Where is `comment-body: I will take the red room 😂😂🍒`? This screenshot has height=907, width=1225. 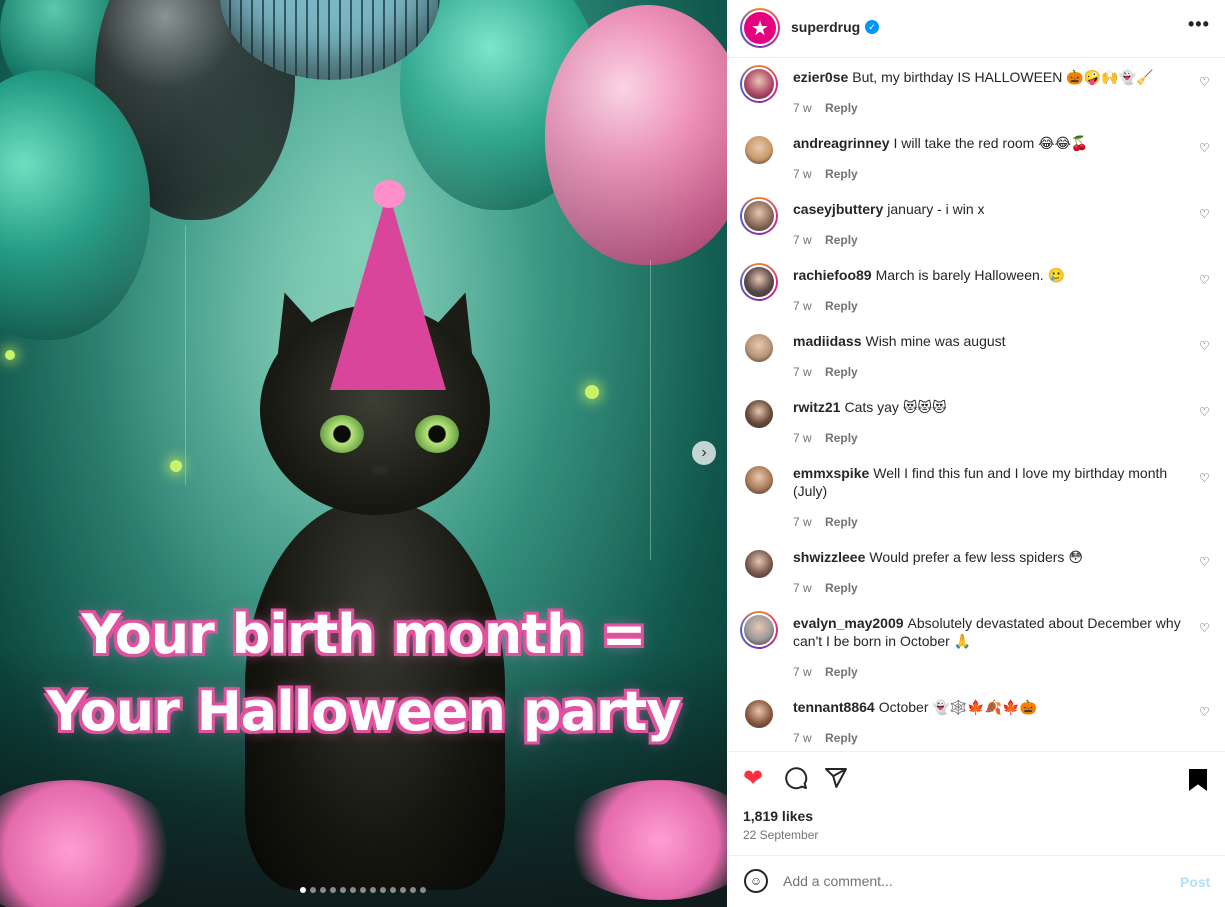
comment-body: I will take the red room 😂😂🍒 is located at coordinates (991, 143).